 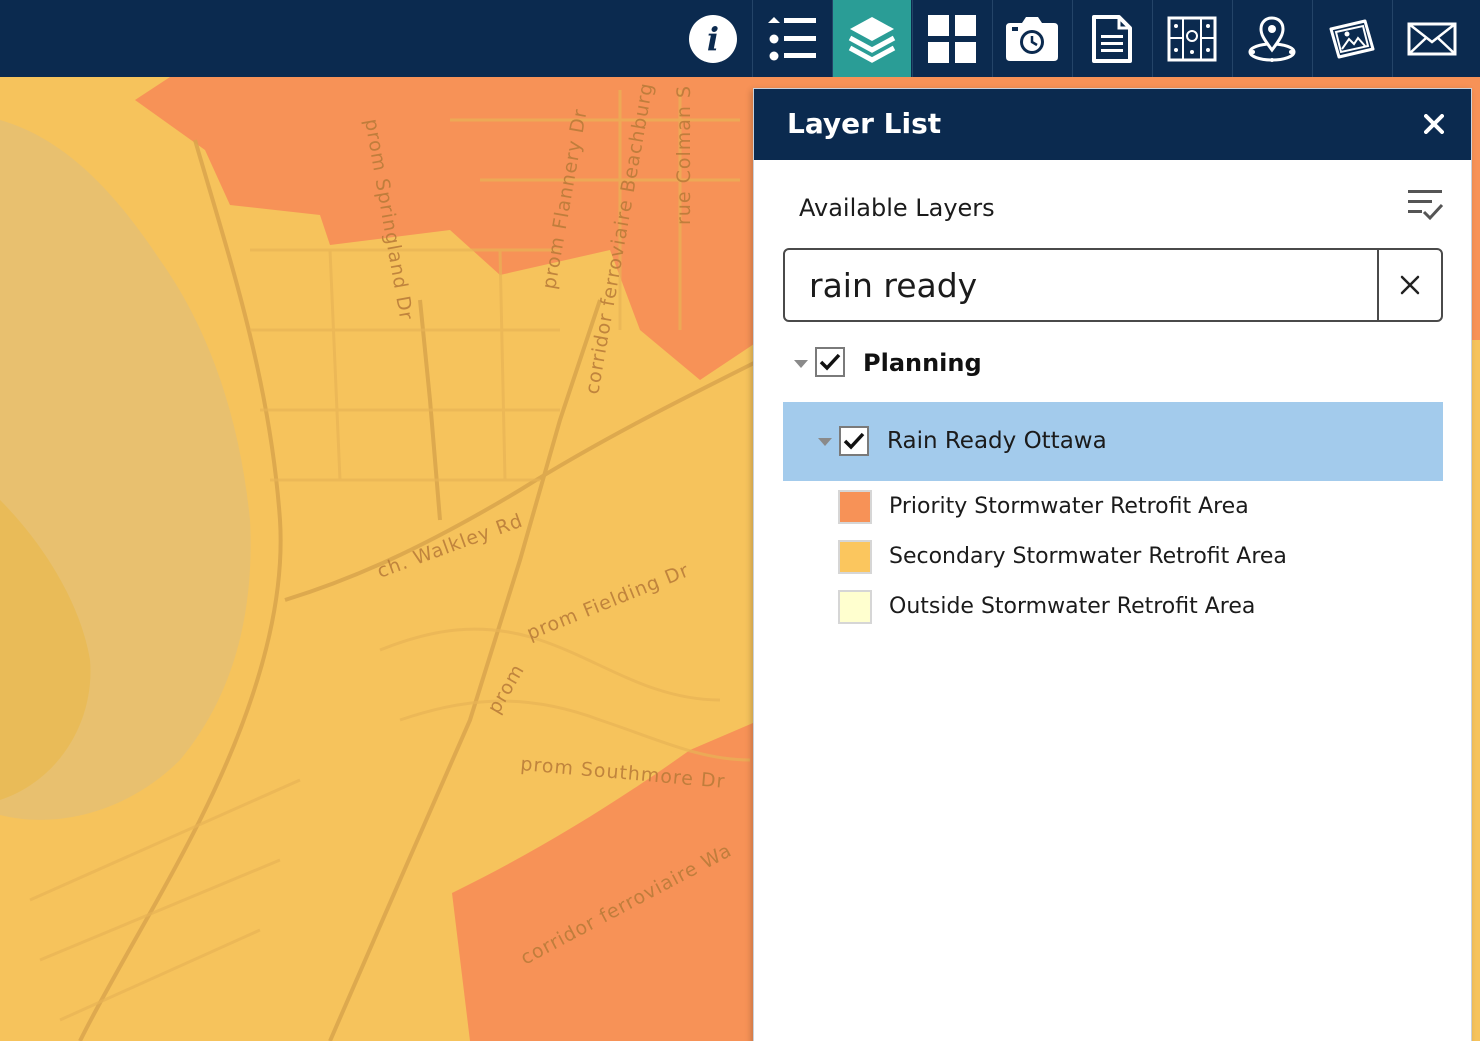 I want to click on location-pin-icon, so click(x=1272, y=38).